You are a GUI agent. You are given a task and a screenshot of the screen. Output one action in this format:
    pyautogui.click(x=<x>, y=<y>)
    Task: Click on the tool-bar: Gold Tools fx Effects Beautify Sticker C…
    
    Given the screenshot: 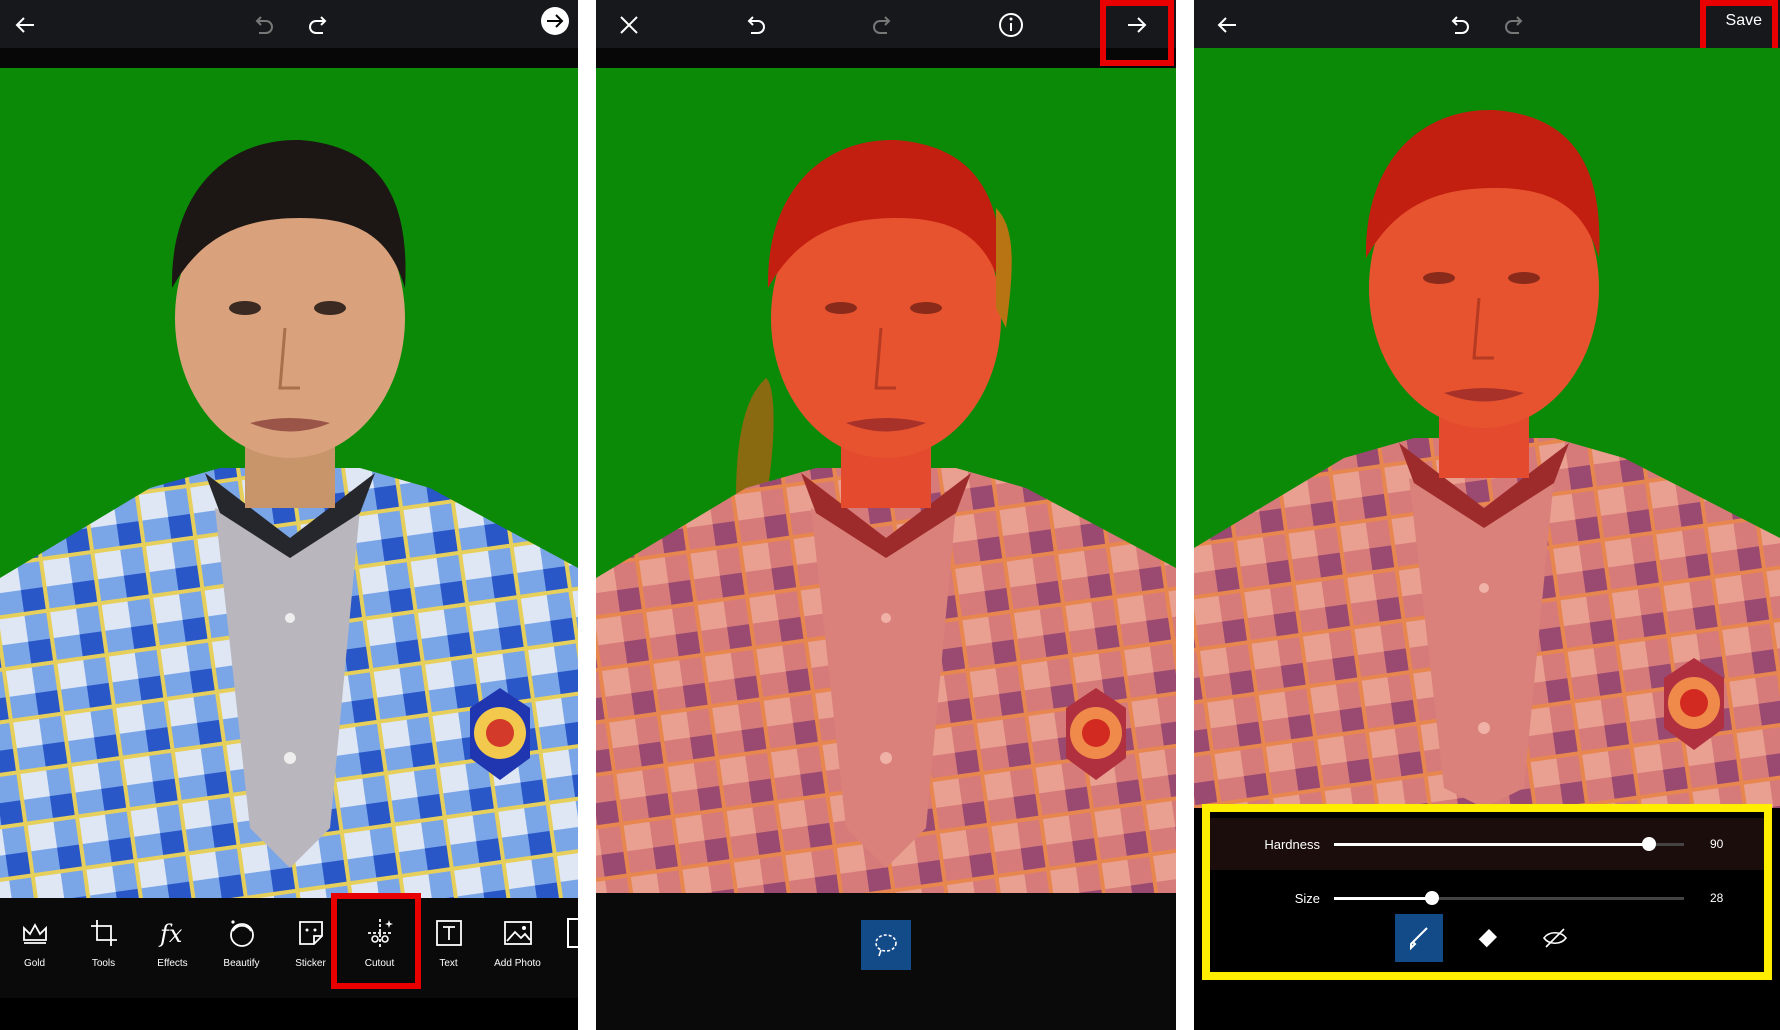 What is the action you would take?
    pyautogui.click(x=289, y=948)
    